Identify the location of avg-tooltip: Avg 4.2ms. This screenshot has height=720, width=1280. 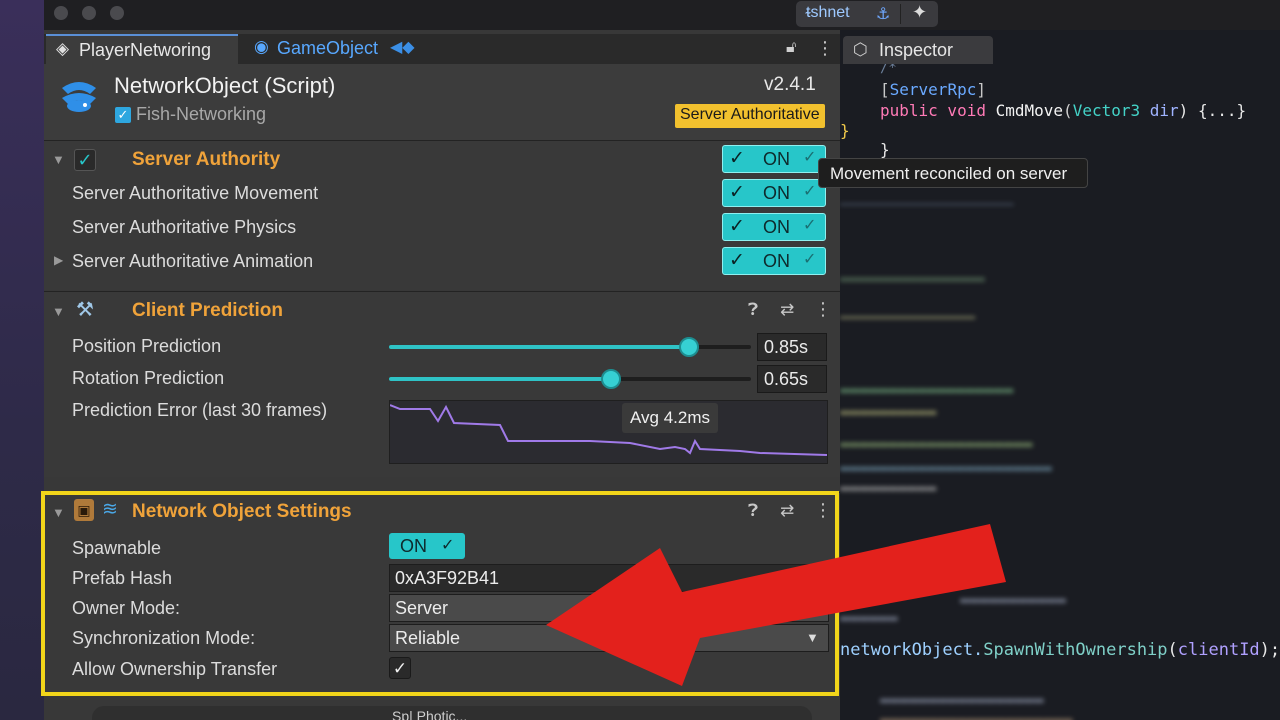
(670, 418).